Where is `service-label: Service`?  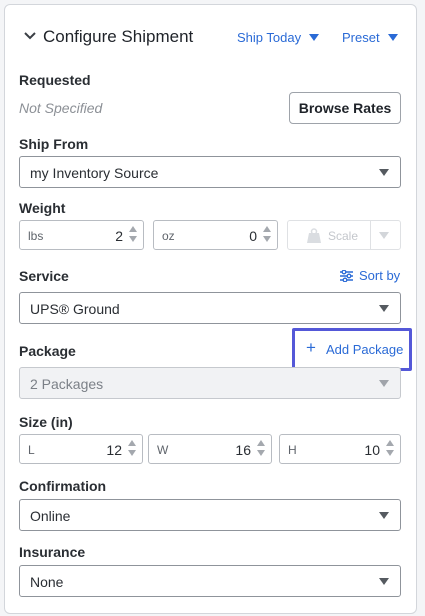 service-label: Service is located at coordinates (44, 276).